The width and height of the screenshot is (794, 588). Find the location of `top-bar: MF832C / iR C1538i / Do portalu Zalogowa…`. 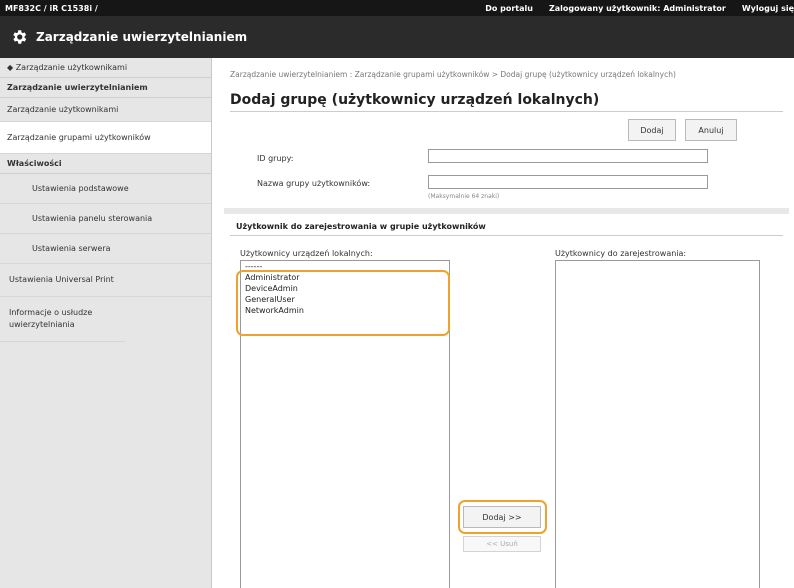

top-bar: MF832C / iR C1538i / Do portalu Zalogowa… is located at coordinates (397, 8).